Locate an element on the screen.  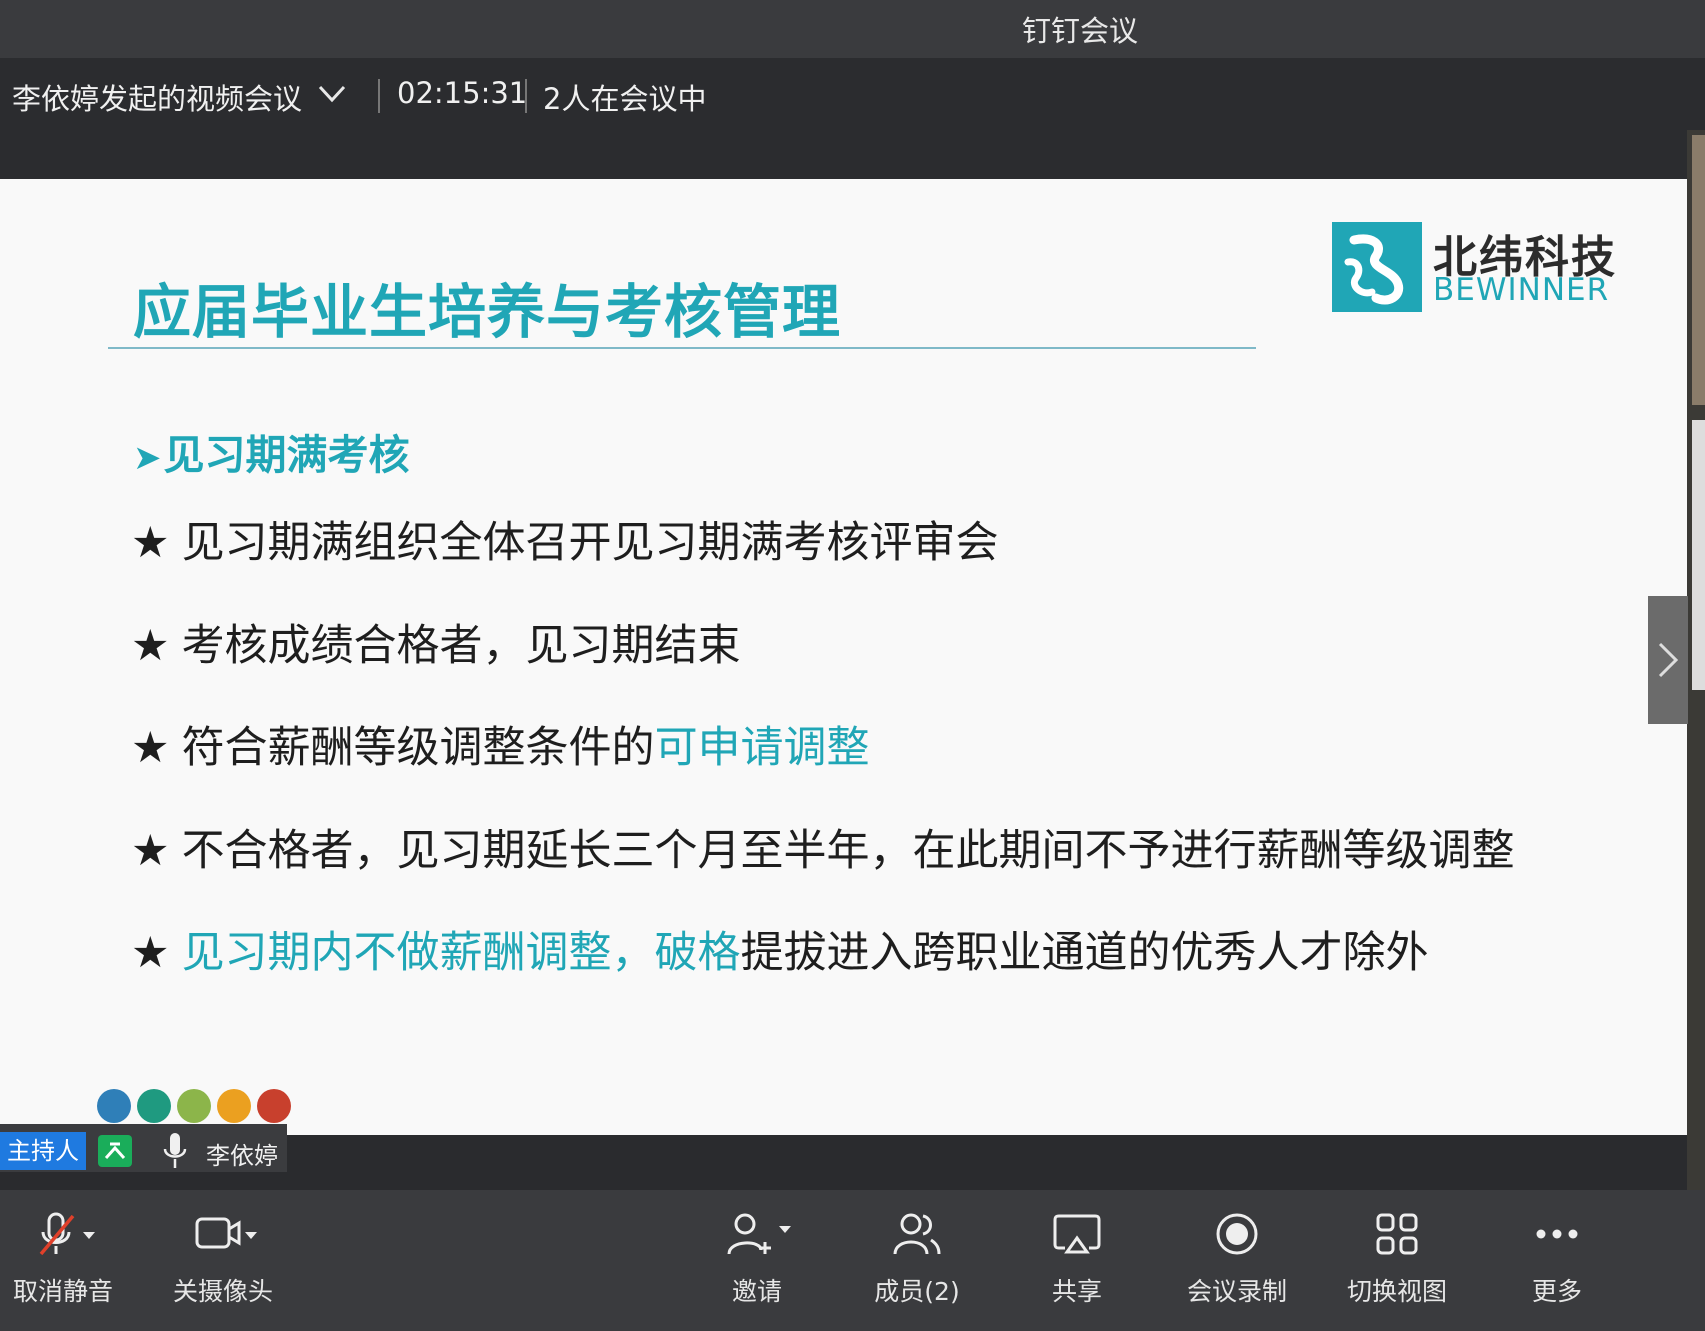
bullet-item: ★ 见习期满组织全体召开见习期满考核评审会 is located at coordinates (565, 539).